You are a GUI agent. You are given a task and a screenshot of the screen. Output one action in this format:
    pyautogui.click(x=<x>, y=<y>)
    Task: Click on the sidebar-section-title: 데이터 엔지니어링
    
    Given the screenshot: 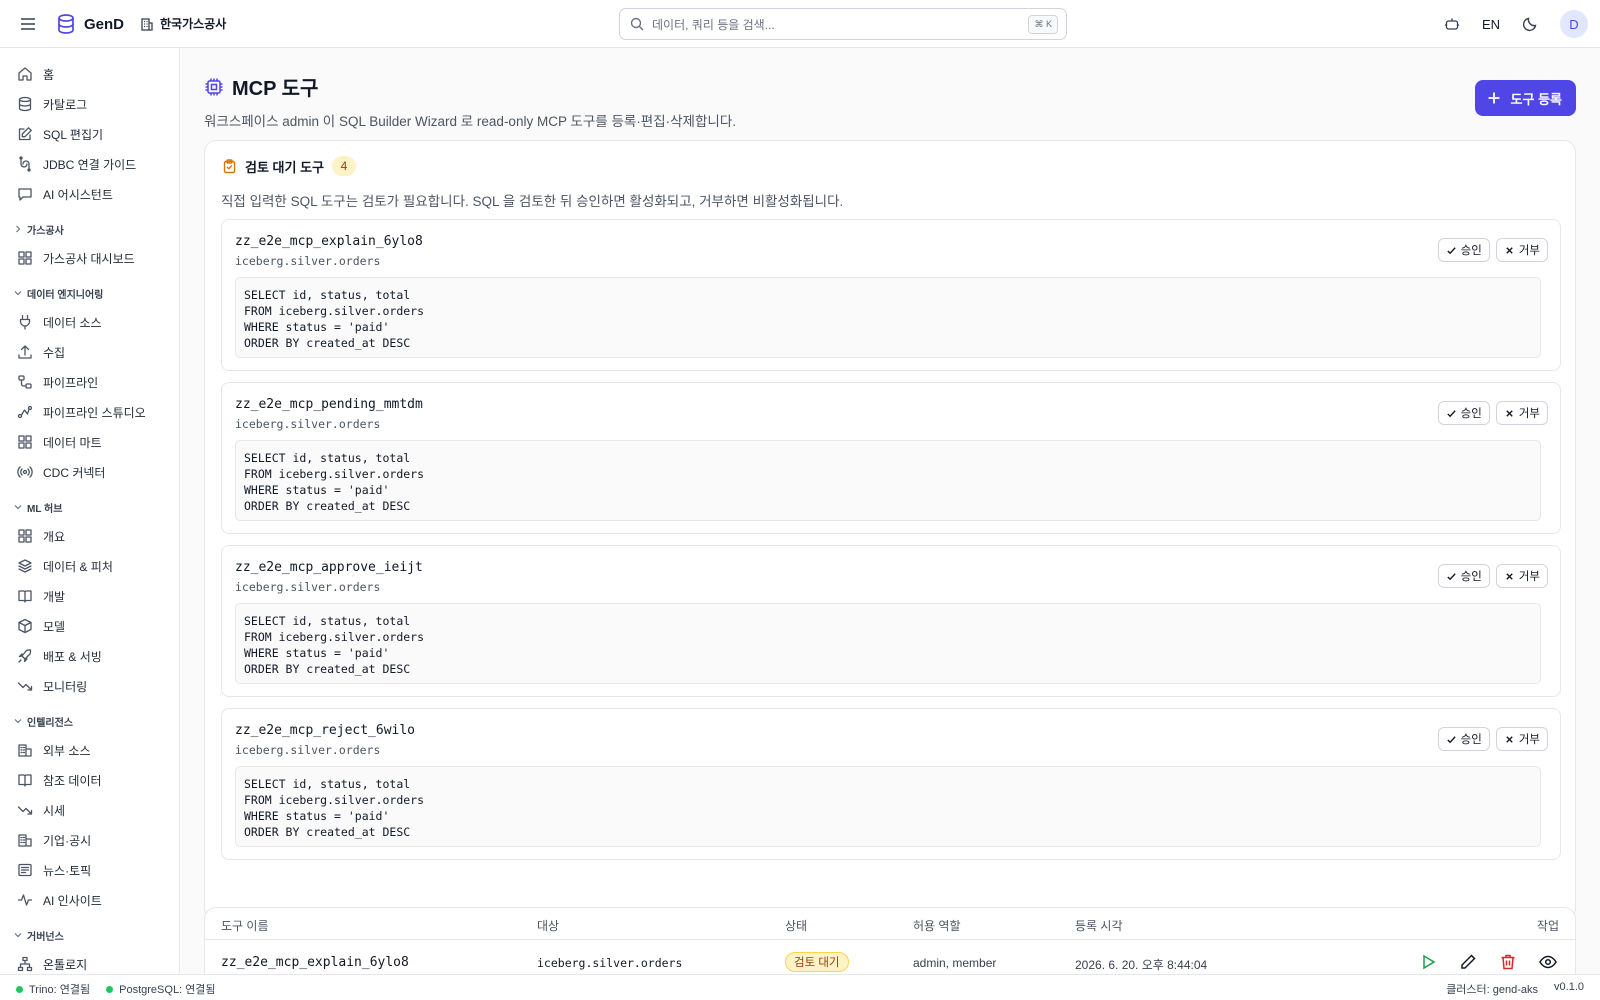 What is the action you would take?
    pyautogui.click(x=65, y=295)
    